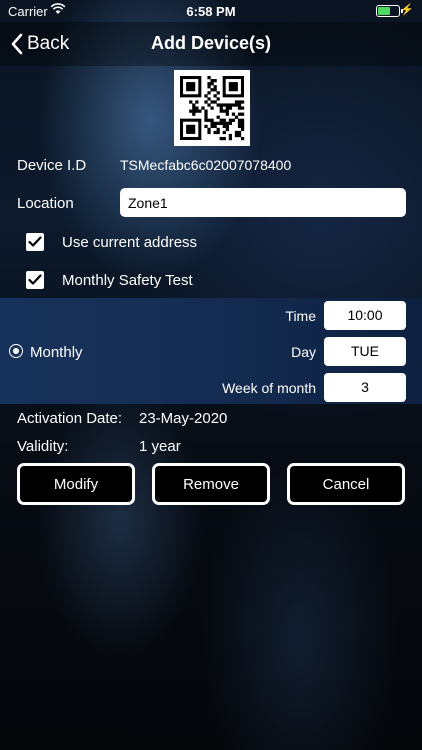 The width and height of the screenshot is (422, 750). Describe the element at coordinates (365, 387) in the screenshot. I see `week-of-month-field: 3` at that location.